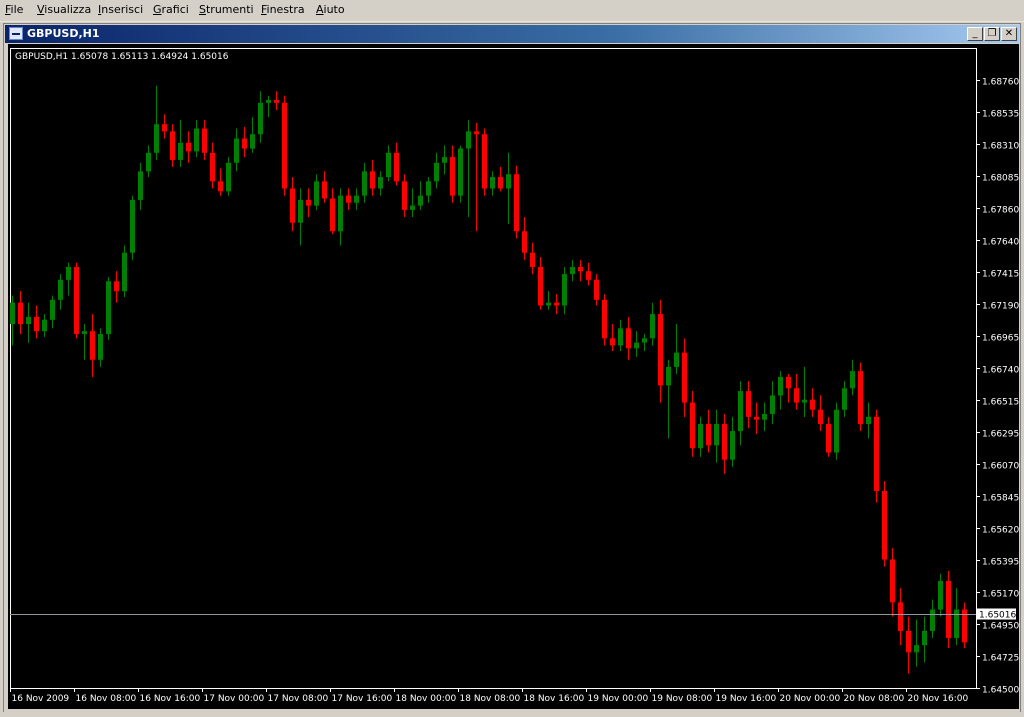 This screenshot has height=717, width=1024. What do you see at coordinates (64, 9) in the screenshot?
I see `menu-item-visualizza: Visualizza` at bounding box center [64, 9].